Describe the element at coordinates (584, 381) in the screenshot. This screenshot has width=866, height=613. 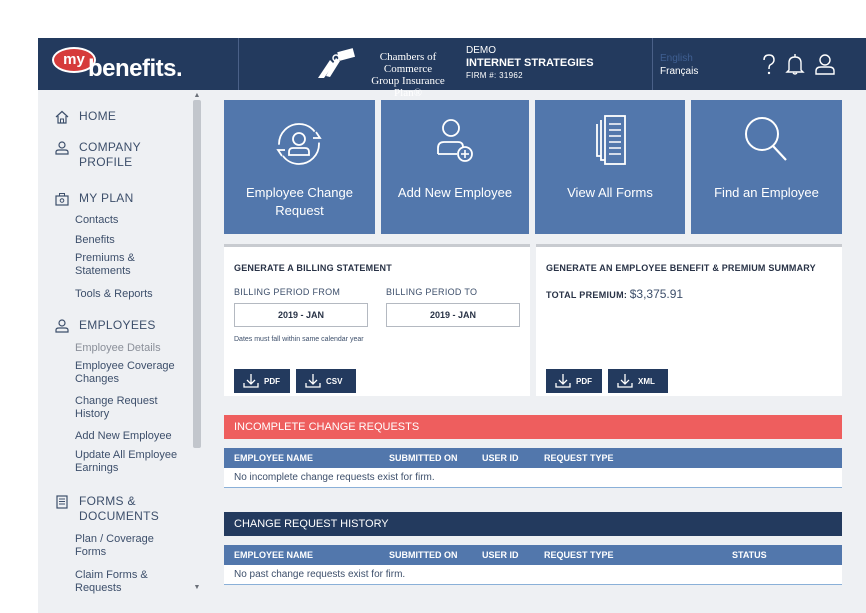
I see `summary-pdf-label: PDF` at that location.